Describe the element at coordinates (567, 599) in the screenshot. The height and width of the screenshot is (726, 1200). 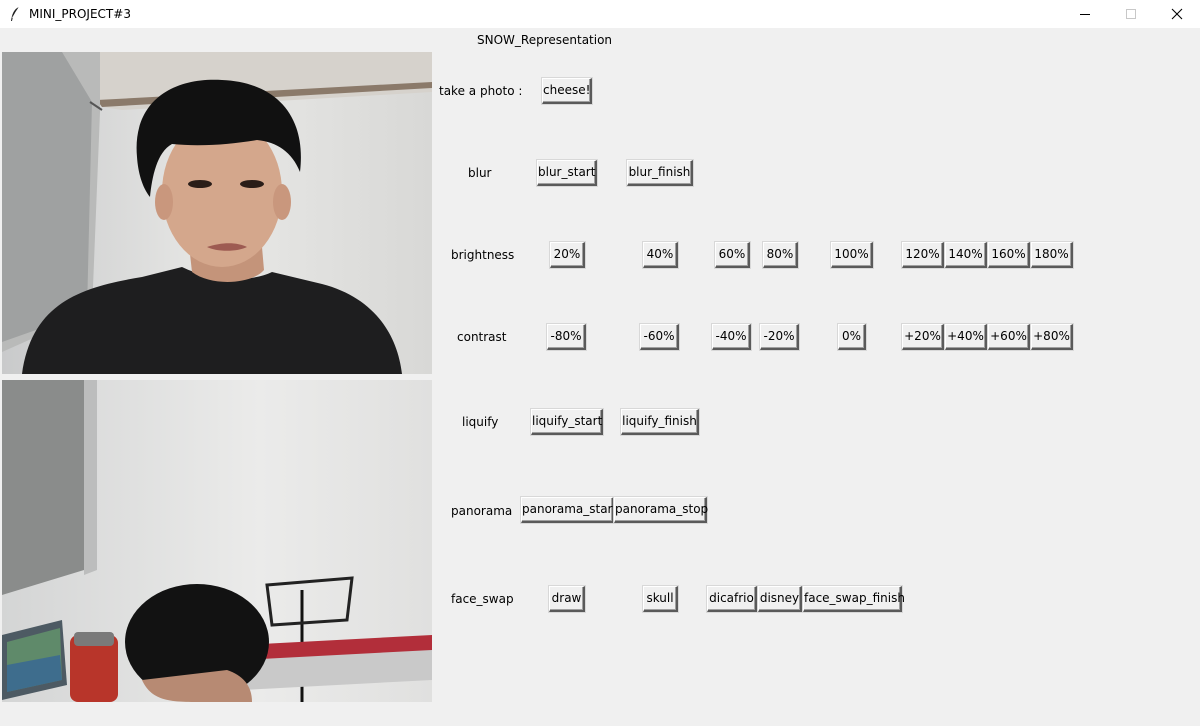
I see `face-swap-draw-button: draw` at that location.